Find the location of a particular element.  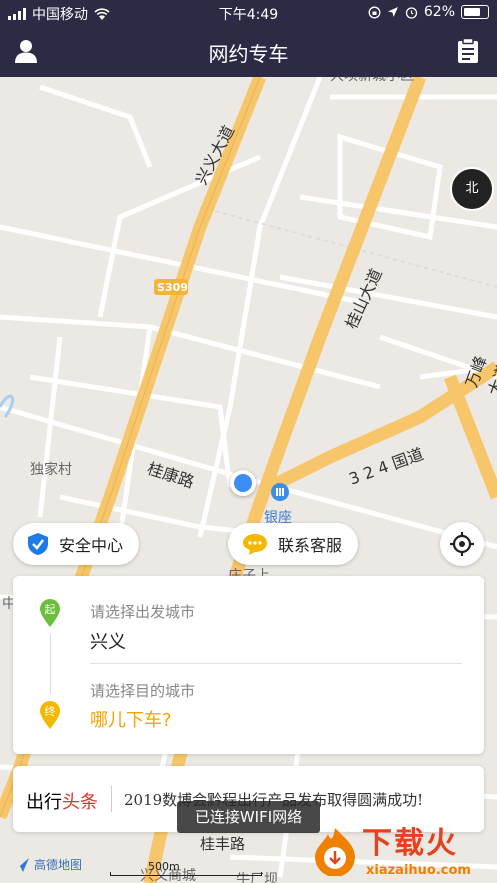

to-city-placeholder: 请选择目的城市 is located at coordinates (143, 691).